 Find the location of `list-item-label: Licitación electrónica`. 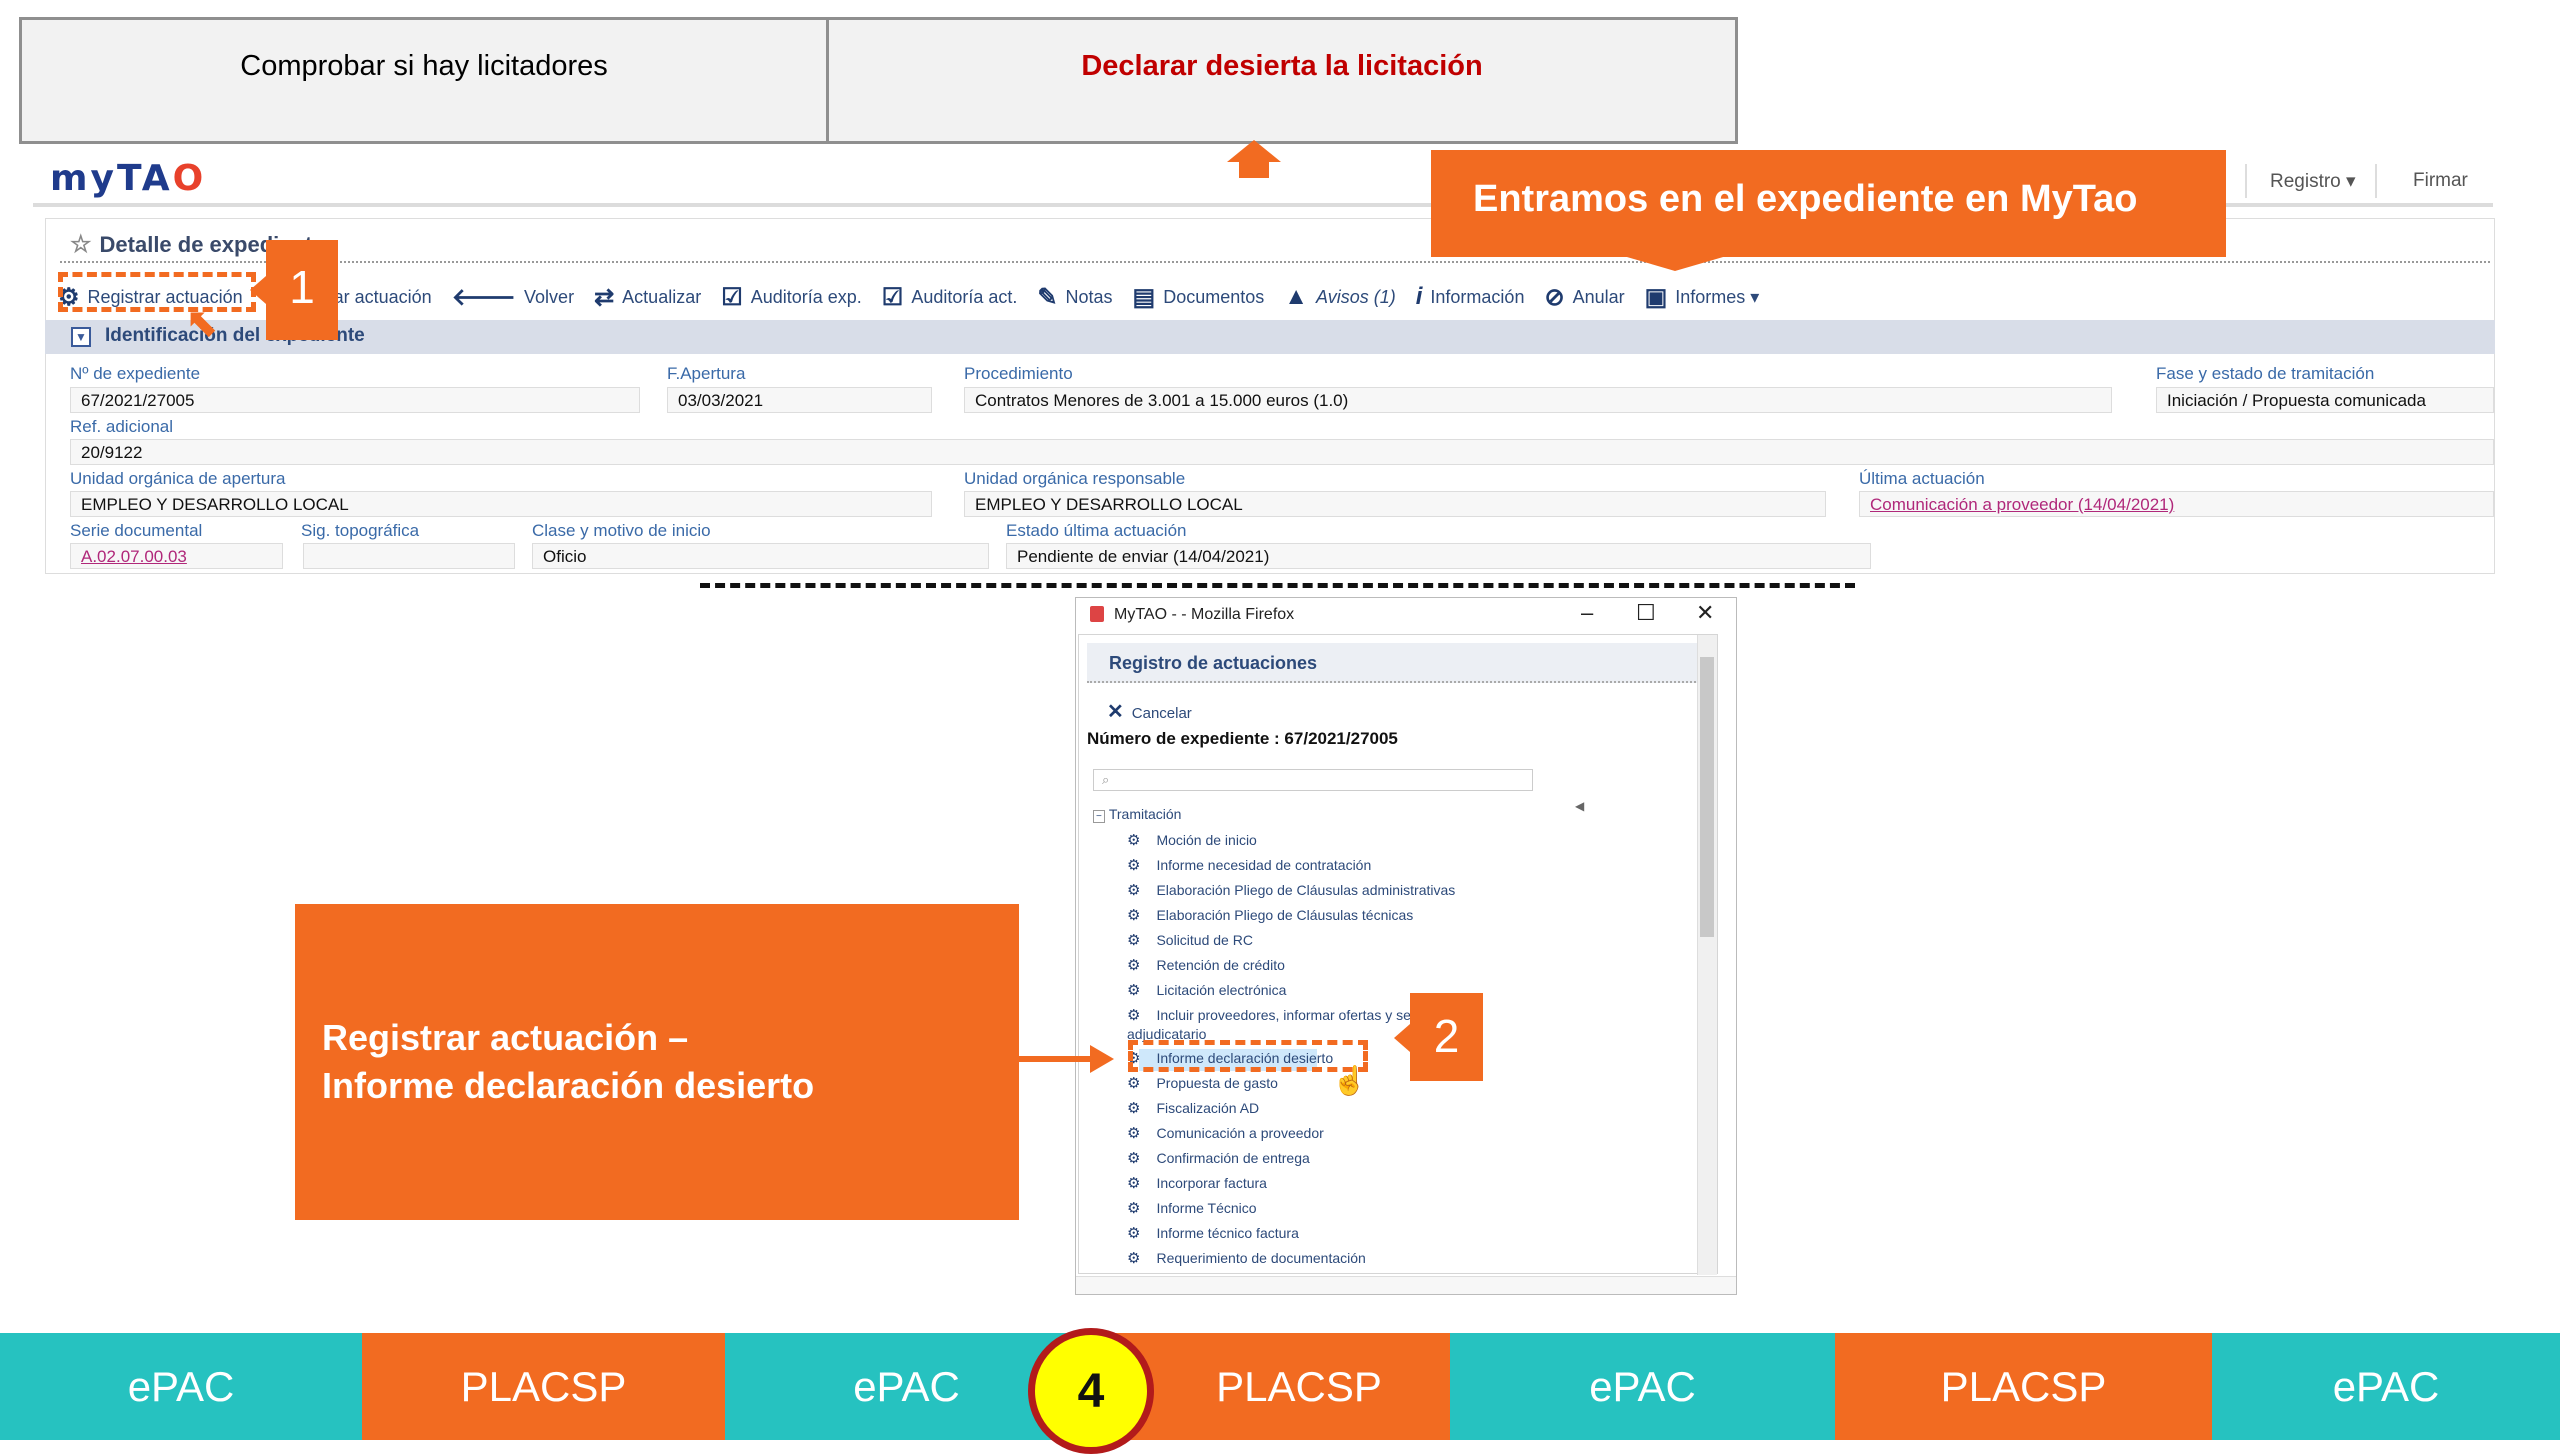

list-item-label: Licitación electrónica is located at coordinates (1221, 990).